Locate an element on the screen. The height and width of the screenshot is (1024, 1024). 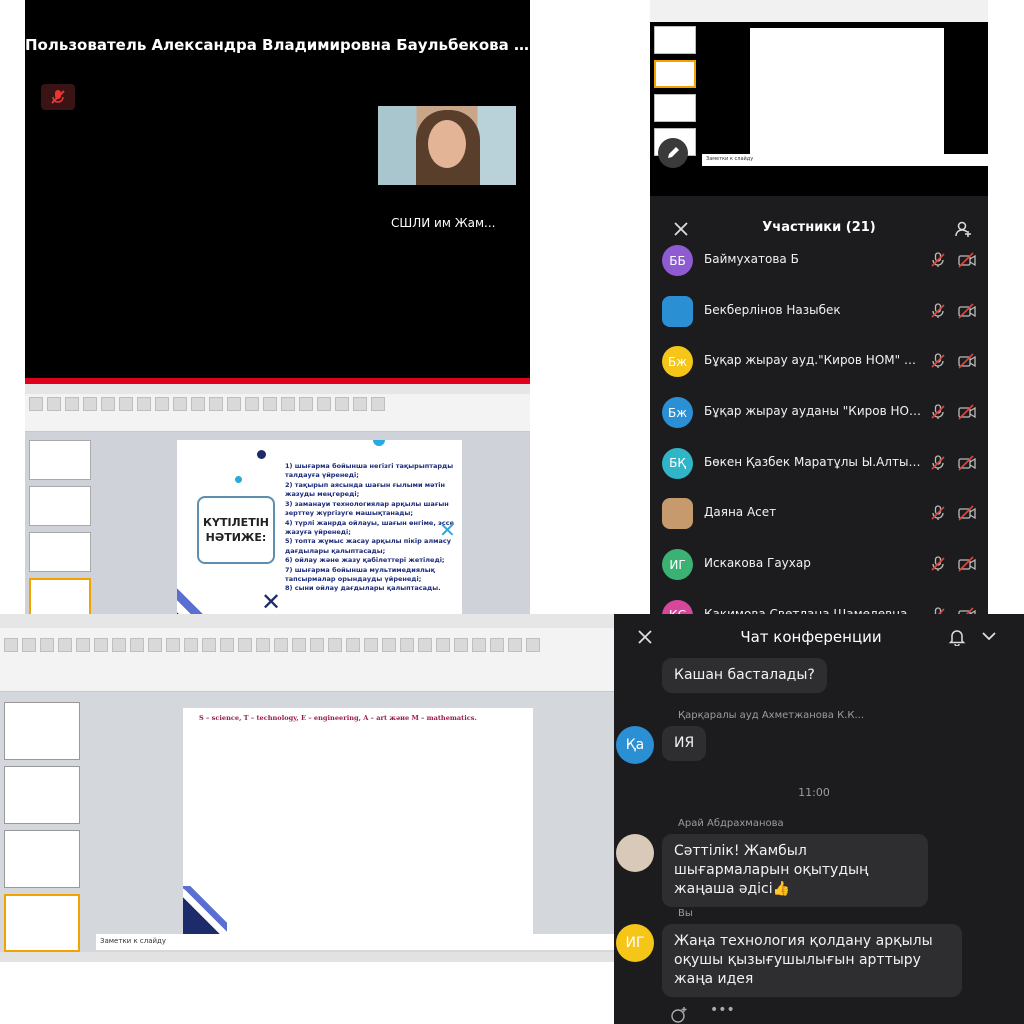
decor-stripe is located at coordinates (197, 594).